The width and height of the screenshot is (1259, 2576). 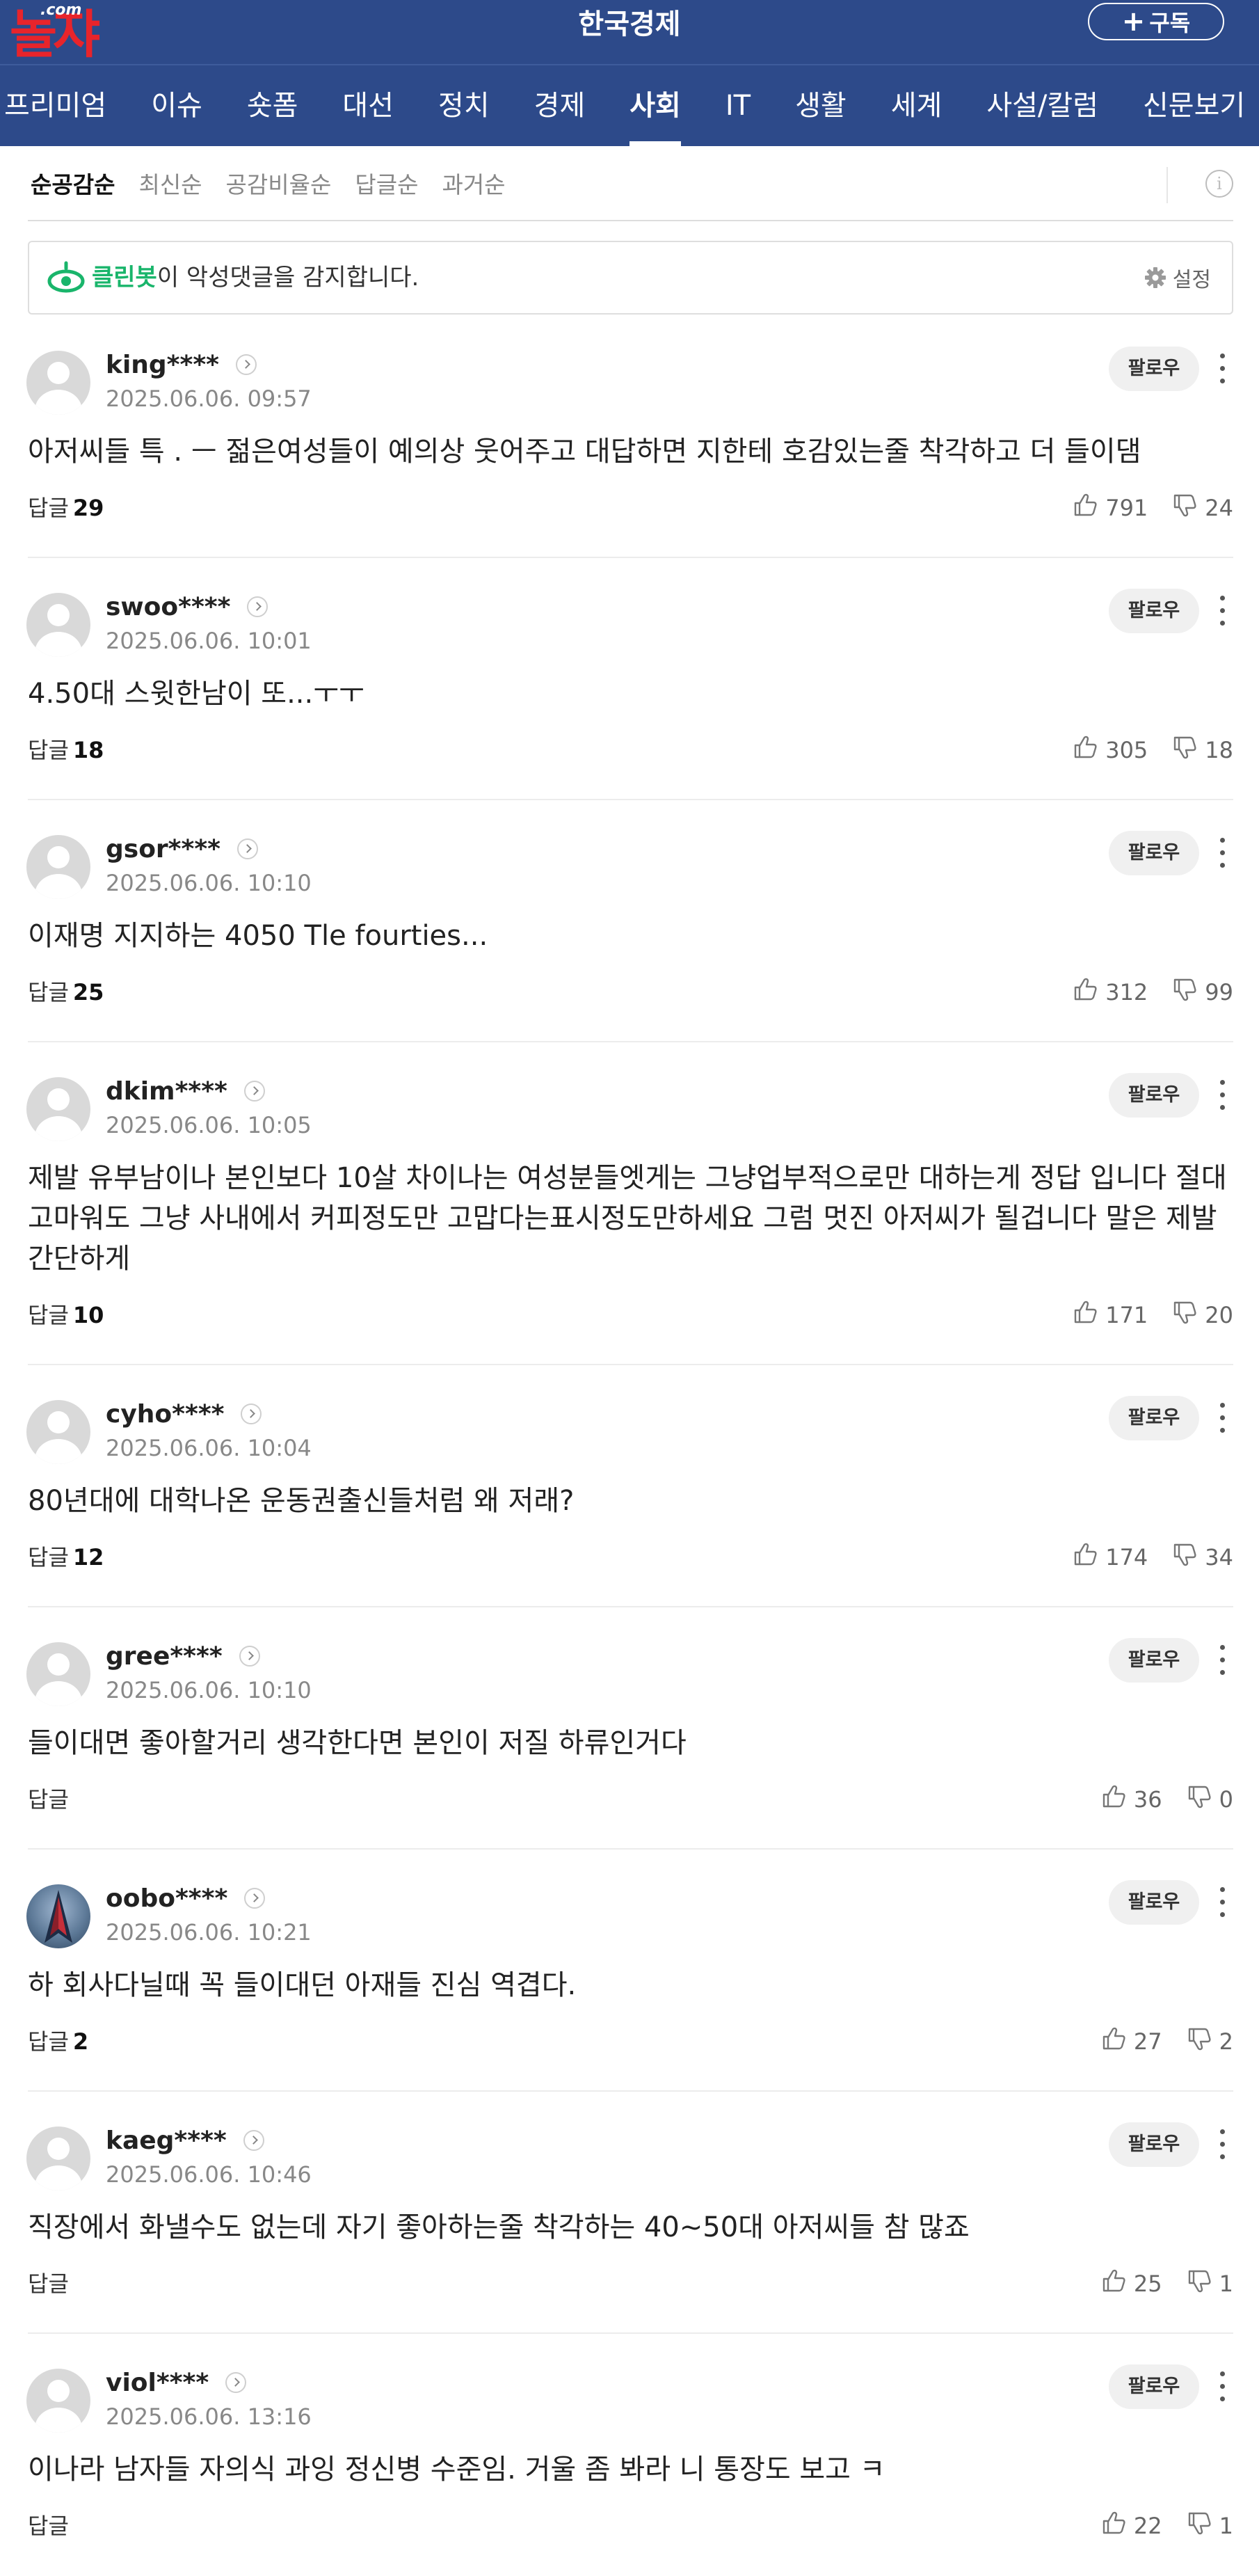 I want to click on nav-tab: IT, so click(x=738, y=105).